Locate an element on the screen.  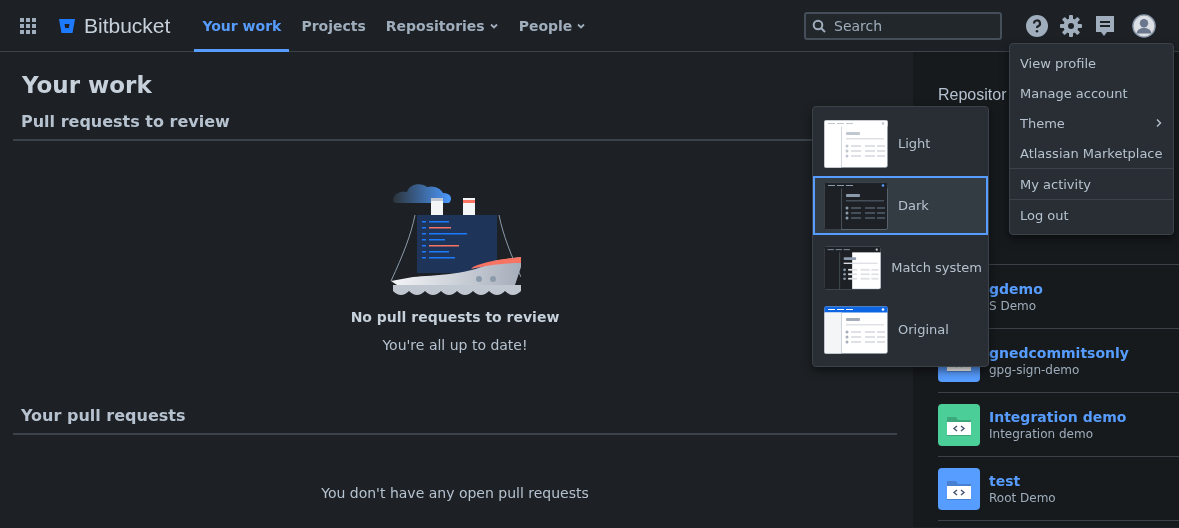
nav-tab: Your work is located at coordinates (242, 26).